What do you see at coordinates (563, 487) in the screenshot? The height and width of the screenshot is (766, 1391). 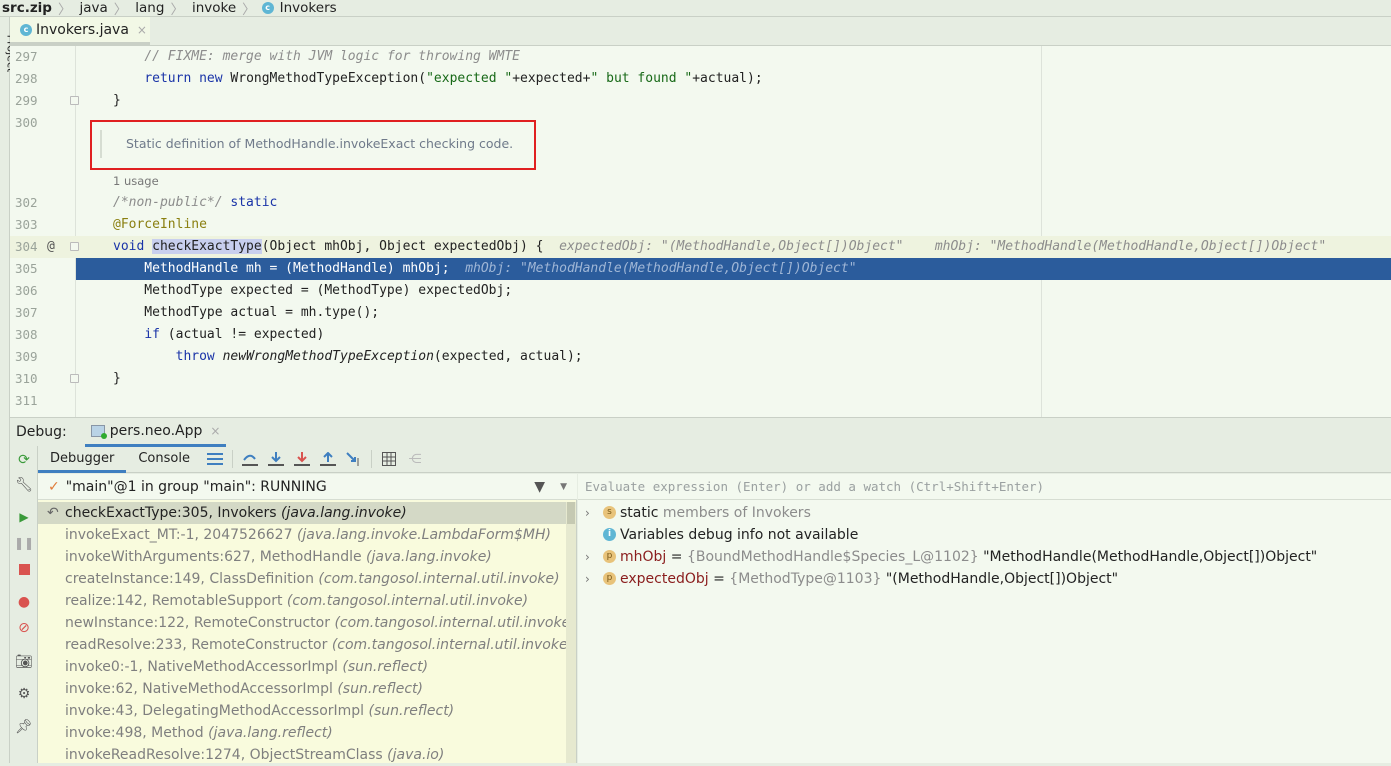 I see `chevron-down-icon: ▼` at bounding box center [563, 487].